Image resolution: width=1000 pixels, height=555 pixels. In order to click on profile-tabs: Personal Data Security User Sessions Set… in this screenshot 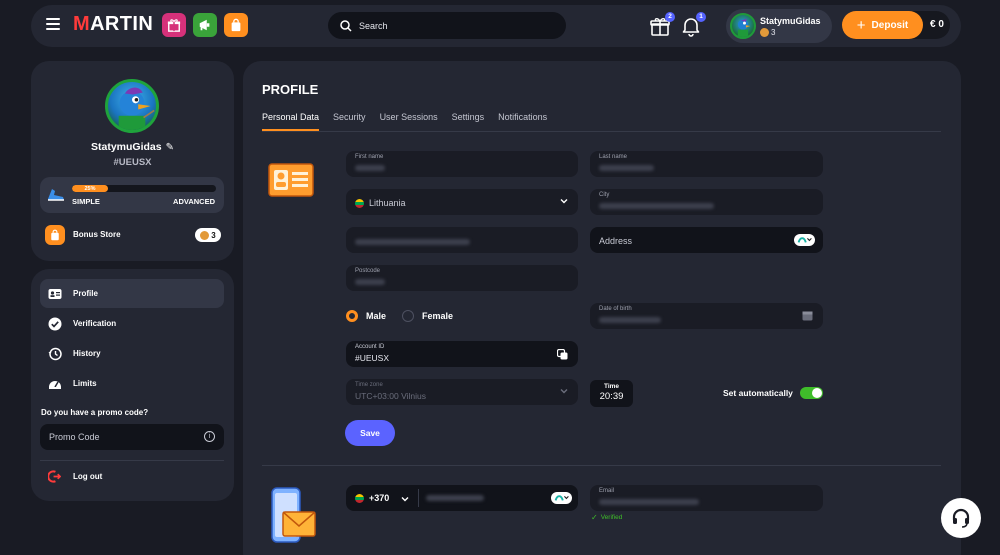, I will do `click(411, 121)`.